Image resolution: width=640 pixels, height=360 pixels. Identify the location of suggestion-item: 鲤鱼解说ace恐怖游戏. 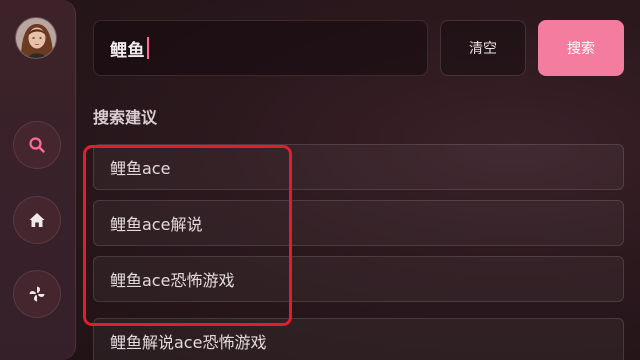
(358, 339).